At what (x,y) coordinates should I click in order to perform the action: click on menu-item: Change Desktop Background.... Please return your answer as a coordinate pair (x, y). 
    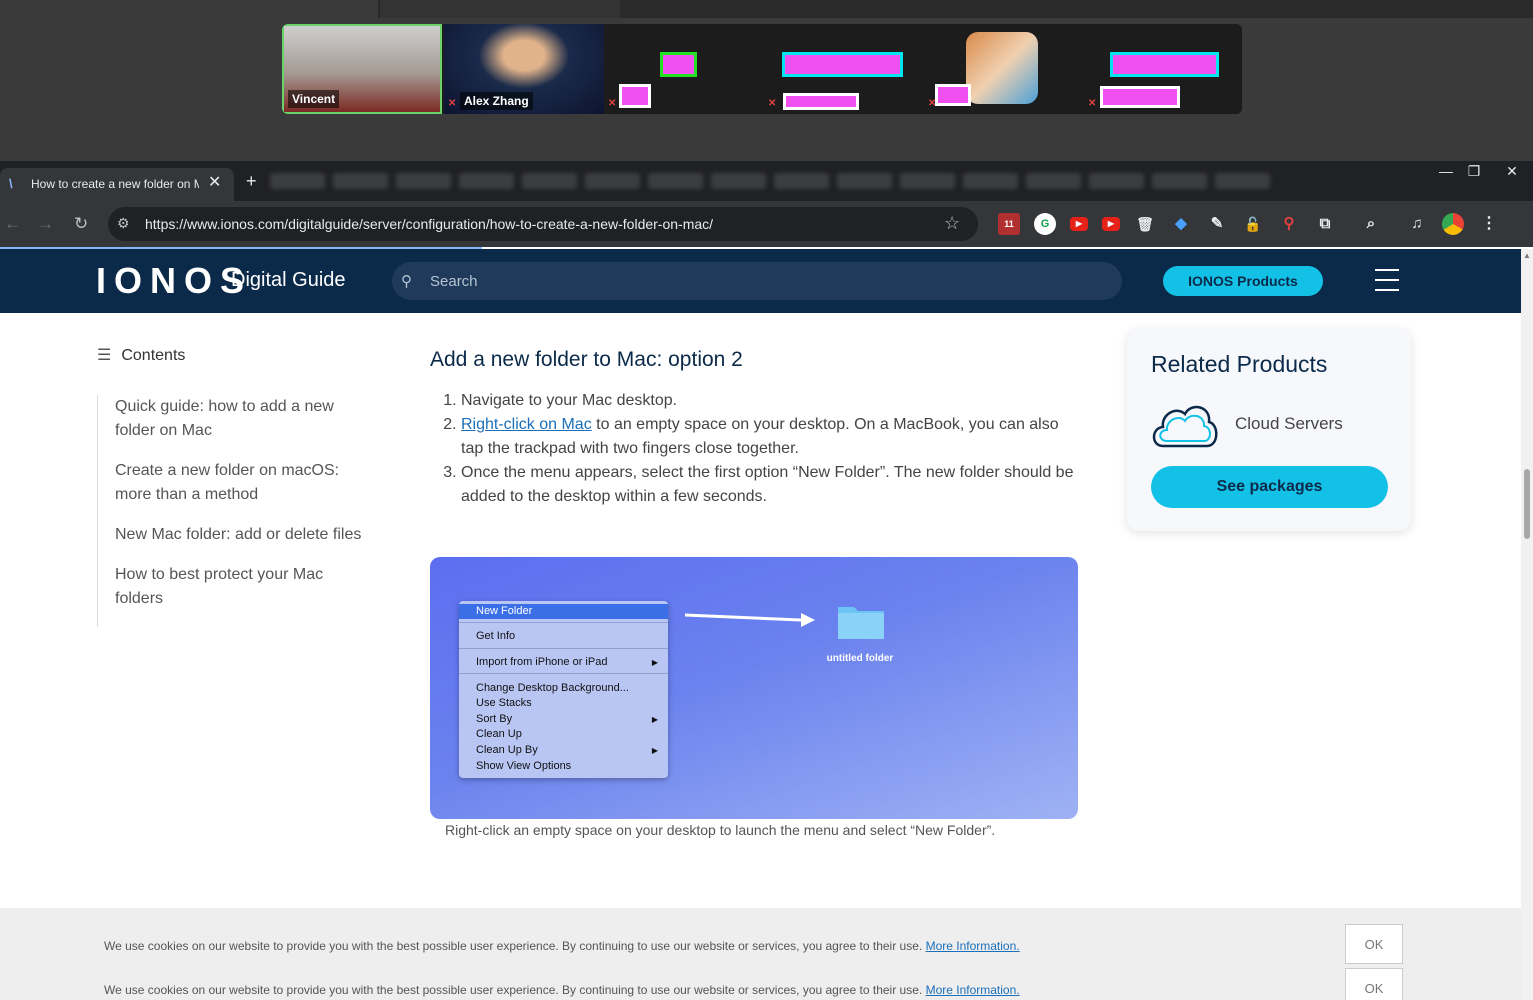
    Looking at the image, I should click on (552, 688).